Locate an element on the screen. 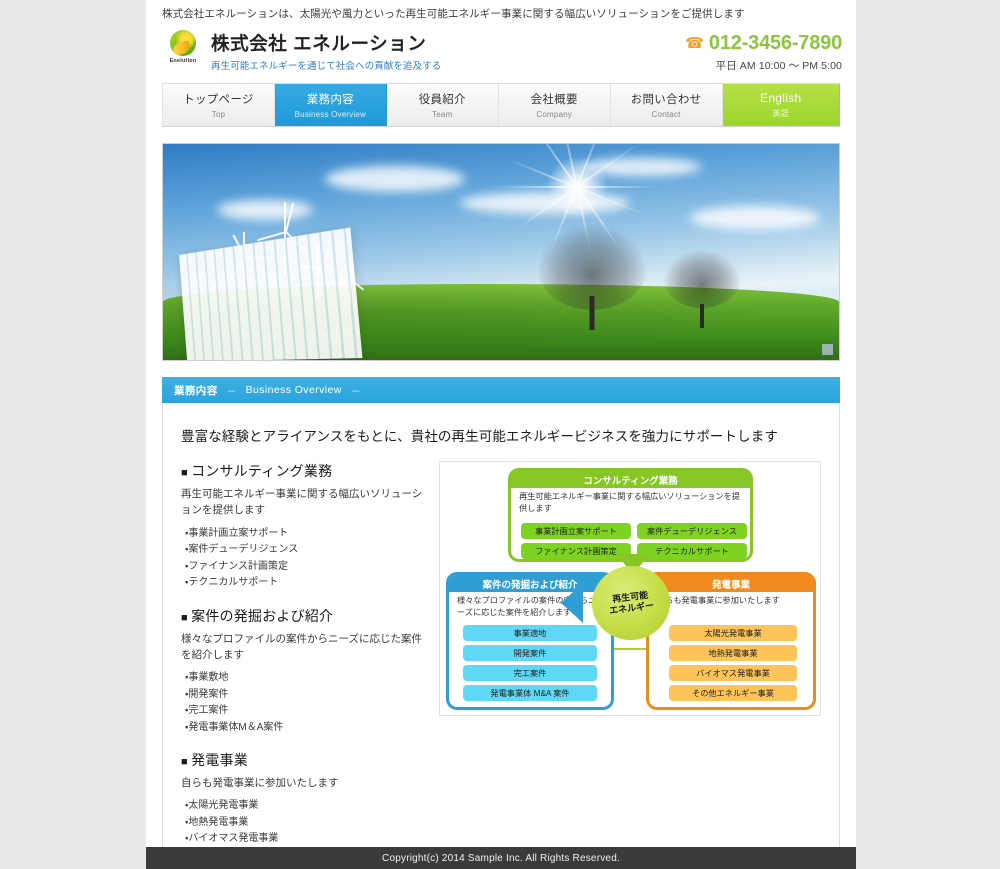 This screenshot has width=1000, height=869. service-description: 再生可能エネルギー事業に関する幅広いソリューションを提供します is located at coordinates (302, 502).